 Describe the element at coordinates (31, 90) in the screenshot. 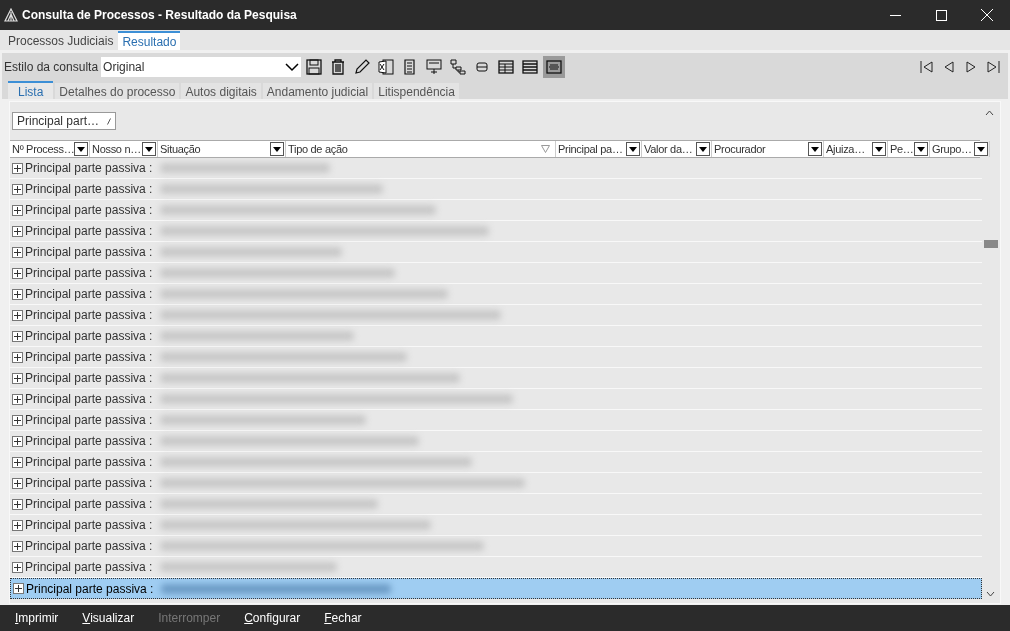

I see `tab: Lista` at that location.